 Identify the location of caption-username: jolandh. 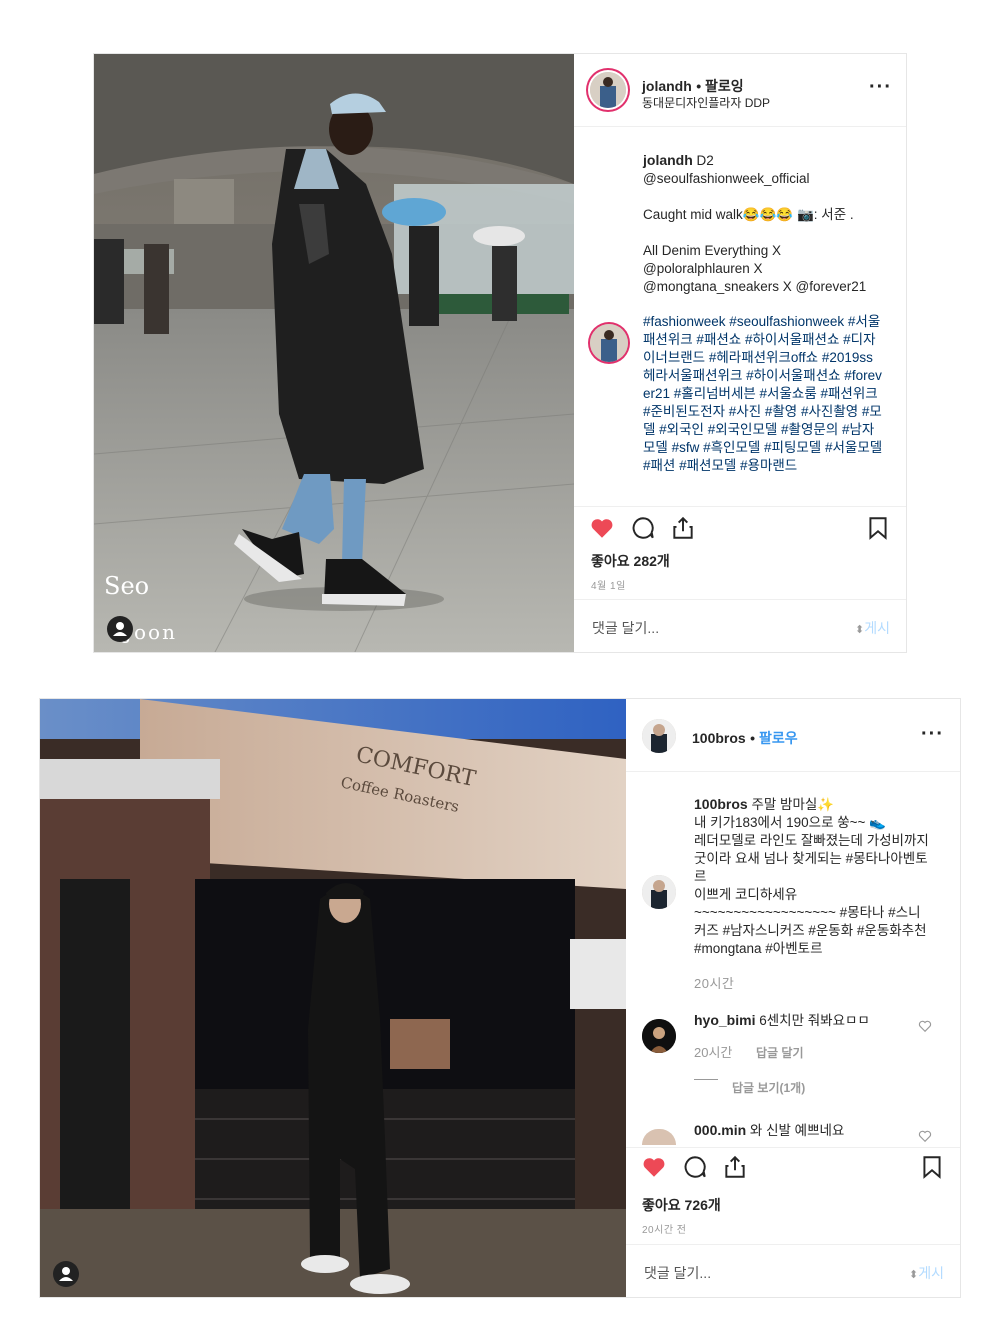
(668, 160).